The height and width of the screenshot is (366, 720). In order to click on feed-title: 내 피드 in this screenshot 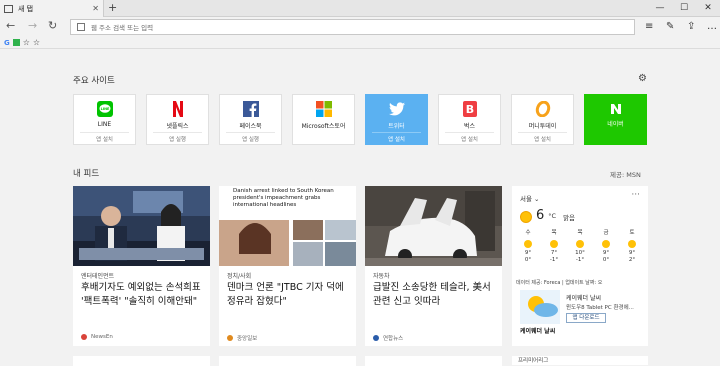, I will do `click(86, 174)`.